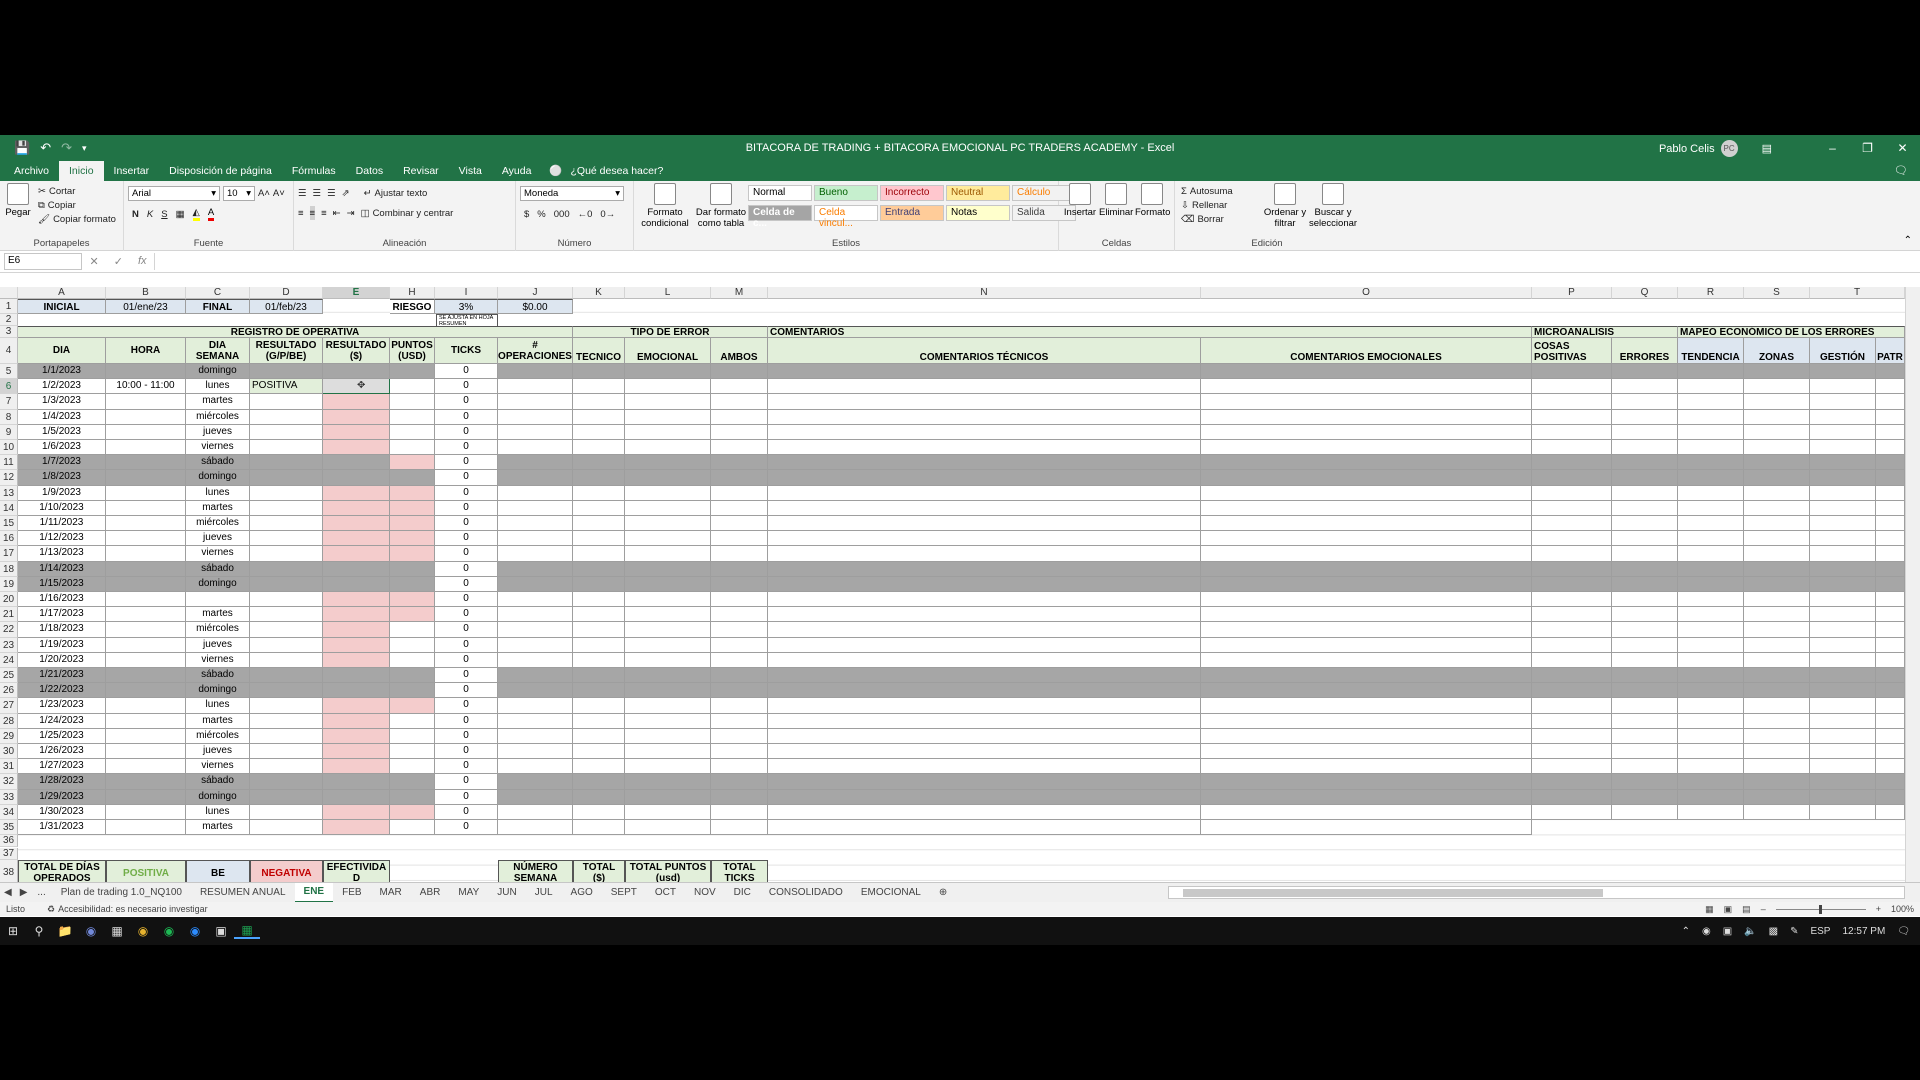  Describe the element at coordinates (9, 417) in the screenshot. I see `row-header-8: 8` at that location.